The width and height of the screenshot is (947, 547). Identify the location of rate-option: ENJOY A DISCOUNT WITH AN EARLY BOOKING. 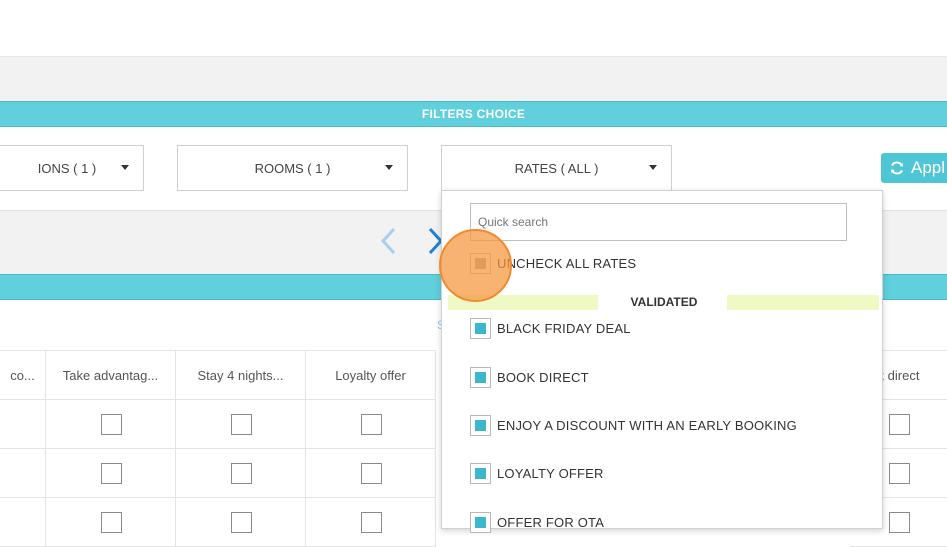
(633, 425).